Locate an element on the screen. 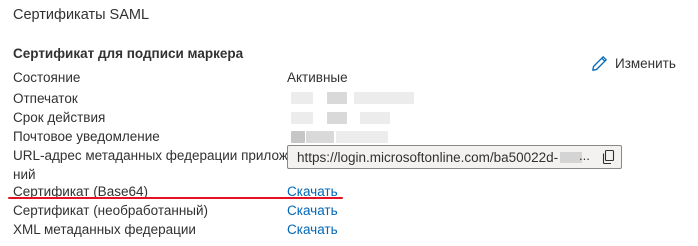 The width and height of the screenshot is (698, 246). notification-email-label: Почтовое уведомление is located at coordinates (86, 136).